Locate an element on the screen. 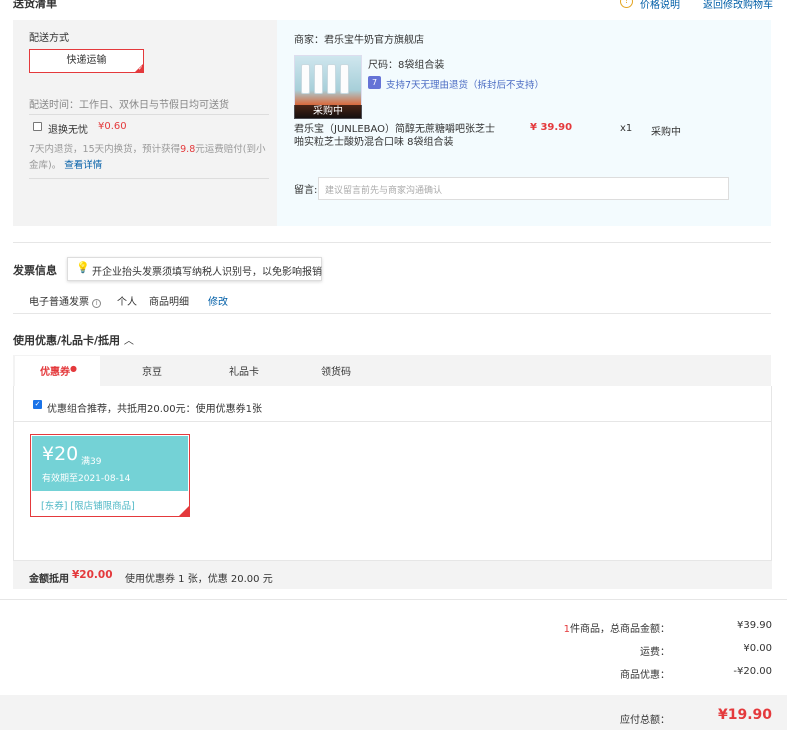  coupon-selected-corner-icon is located at coordinates (183, 511).